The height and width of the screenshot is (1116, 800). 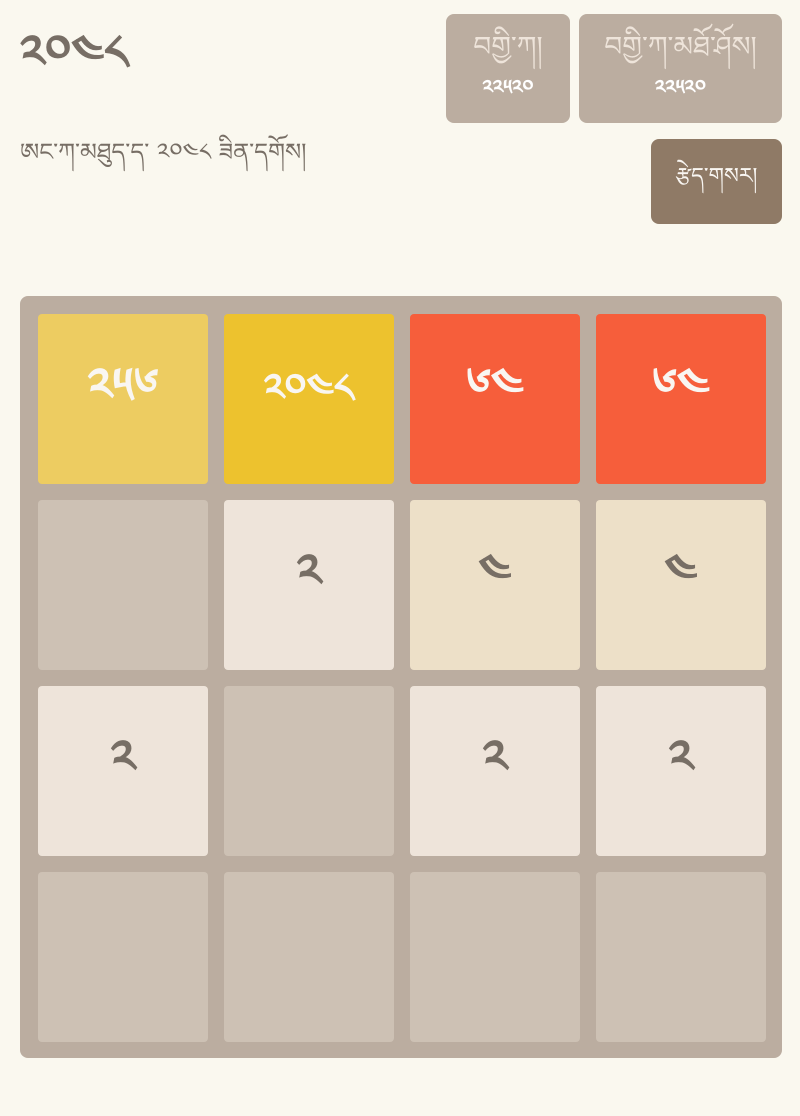 What do you see at coordinates (508, 46) in the screenshot?
I see `score-label: བགྱི་ཀ།` at bounding box center [508, 46].